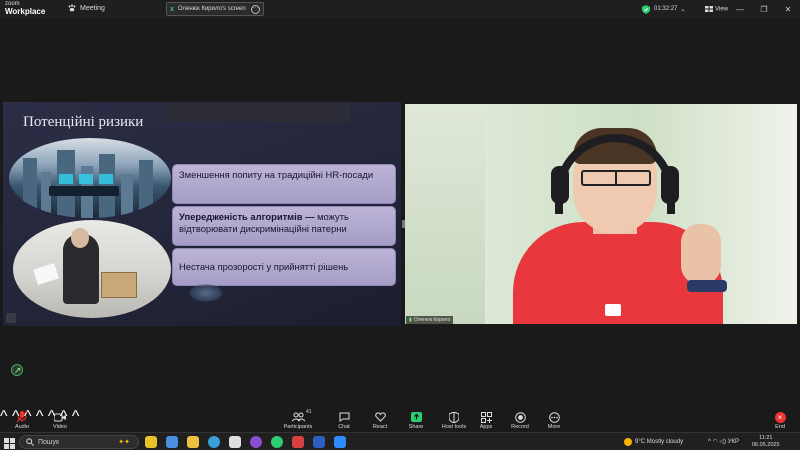 This screenshot has height=450, width=800. I want to click on clock-date: 06.05.2025, so click(766, 445).